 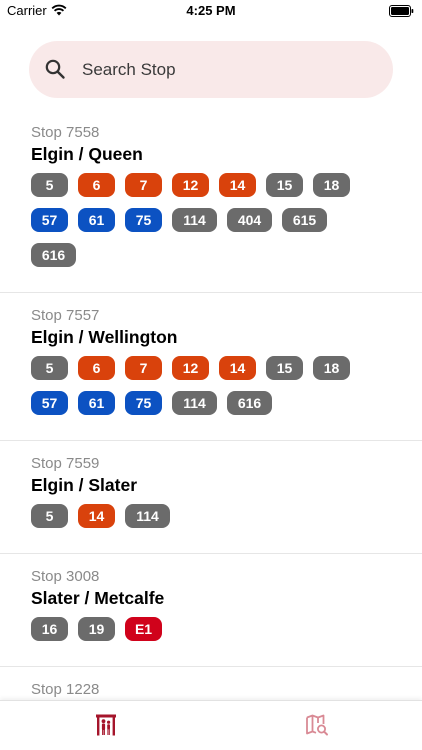 What do you see at coordinates (65, 315) in the screenshot?
I see `stop-code: Stop 7557` at bounding box center [65, 315].